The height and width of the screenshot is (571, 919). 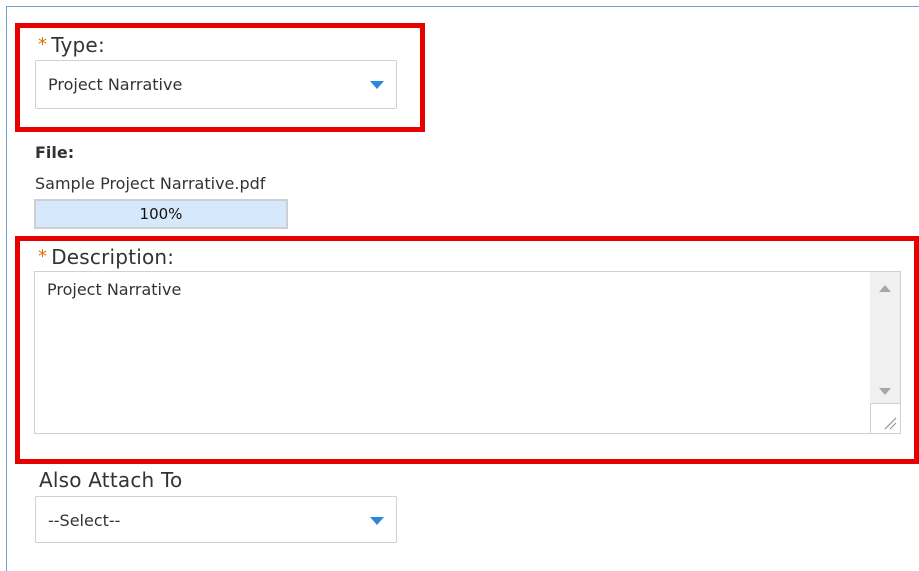 I want to click on upload-progress-text: 100%, so click(x=161, y=214).